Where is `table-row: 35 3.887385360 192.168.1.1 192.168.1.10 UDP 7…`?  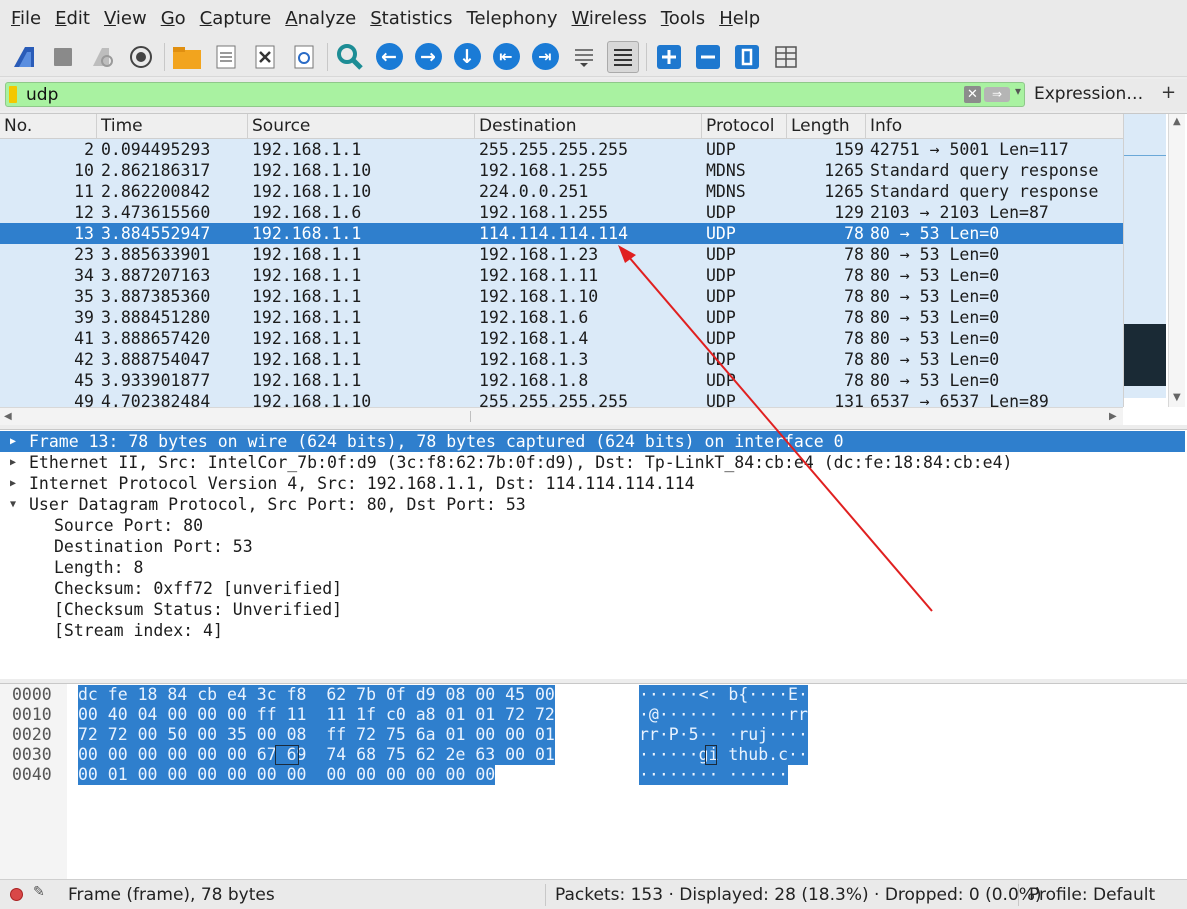 table-row: 35 3.887385360 192.168.1.1 192.168.1.10 UDP 7… is located at coordinates (561, 296).